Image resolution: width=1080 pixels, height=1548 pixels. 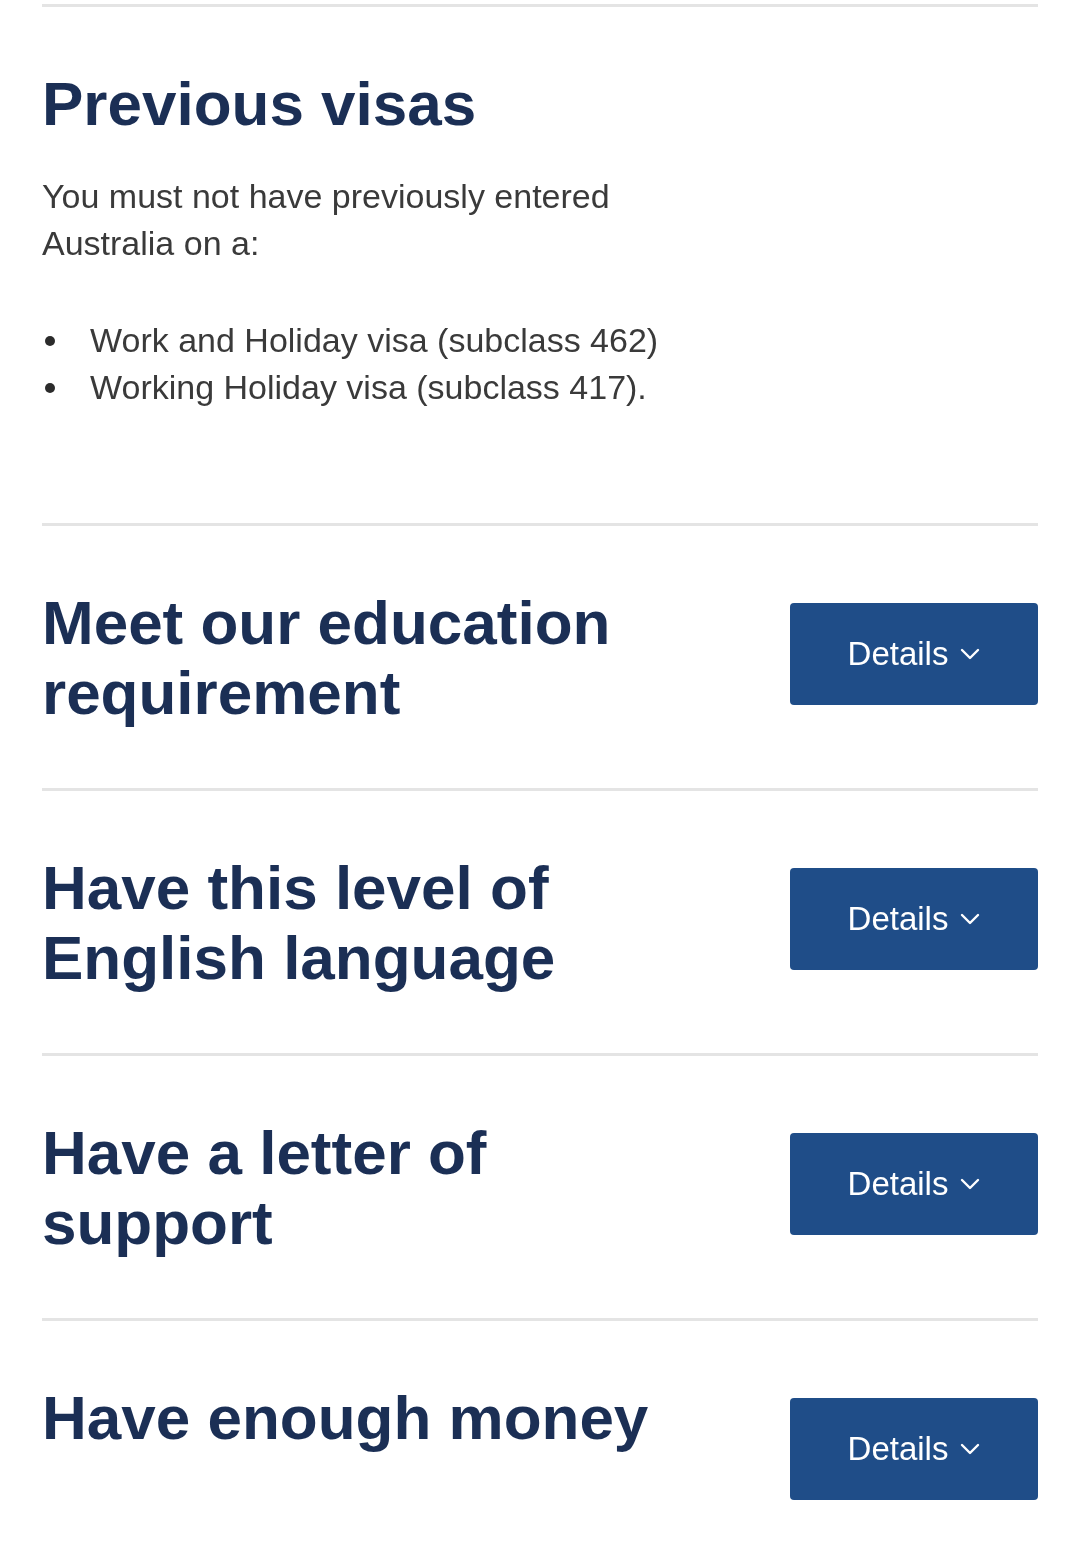 What do you see at coordinates (327, 658) in the screenshot?
I see `section-heading: Meet our education requirement` at bounding box center [327, 658].